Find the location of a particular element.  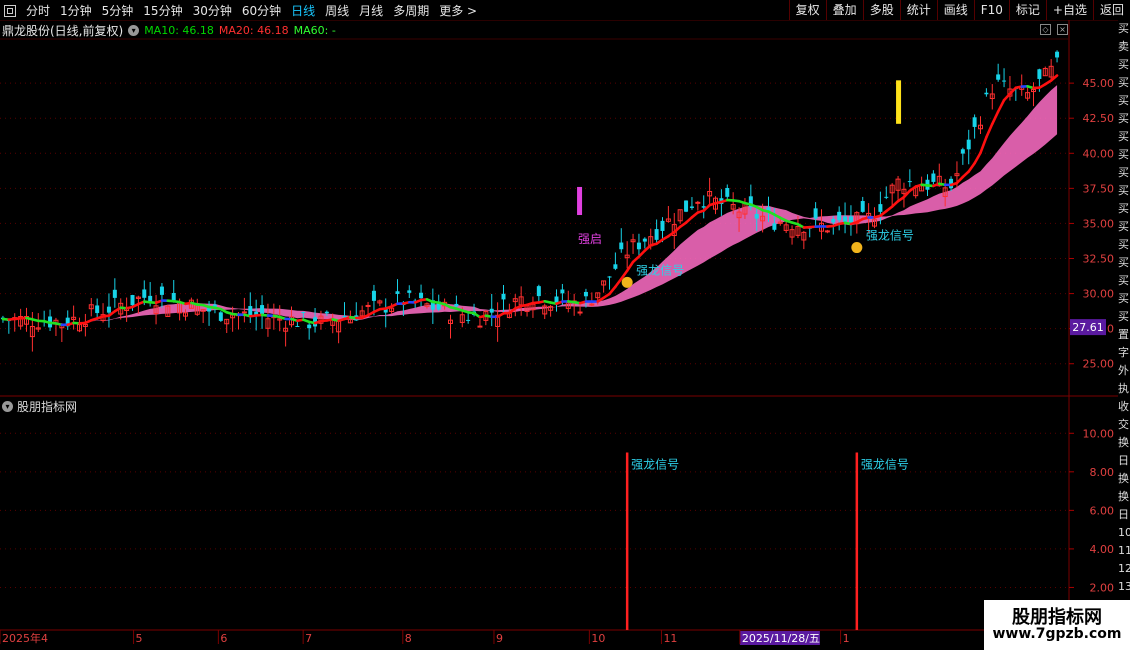

period-tab-monthly: 月线 is located at coordinates (371, 10).